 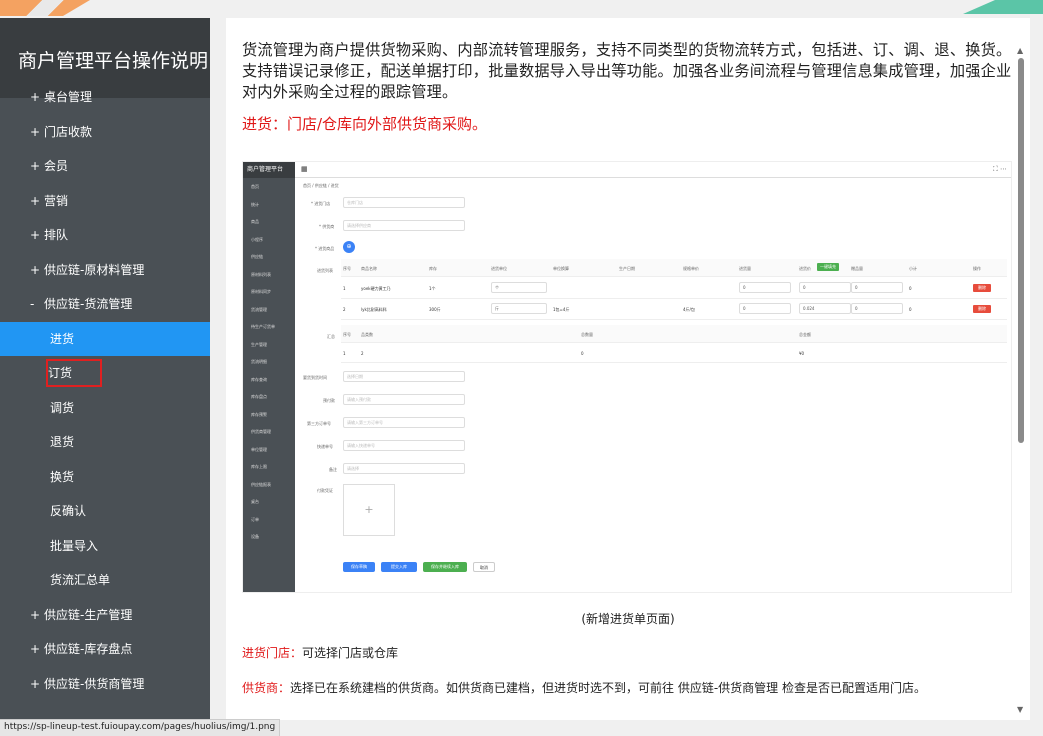 I want to click on goods-label: * 进货商品, so click(x=325, y=248).